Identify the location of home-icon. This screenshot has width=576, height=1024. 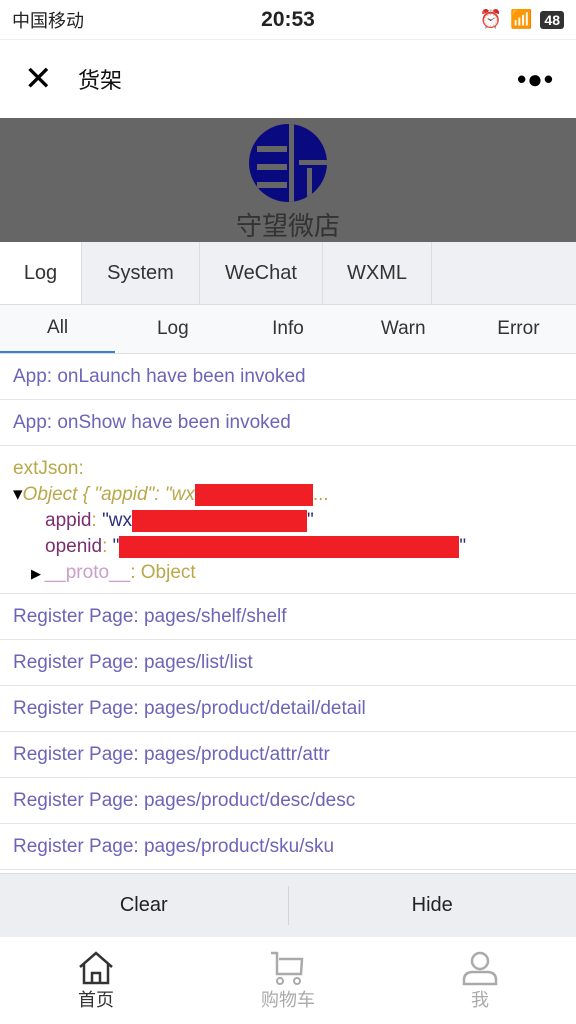
(96, 967).